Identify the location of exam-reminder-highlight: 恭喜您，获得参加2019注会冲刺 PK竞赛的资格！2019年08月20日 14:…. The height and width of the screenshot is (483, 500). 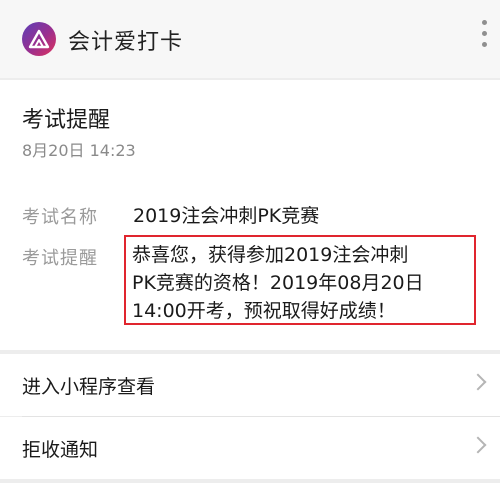
(300, 280).